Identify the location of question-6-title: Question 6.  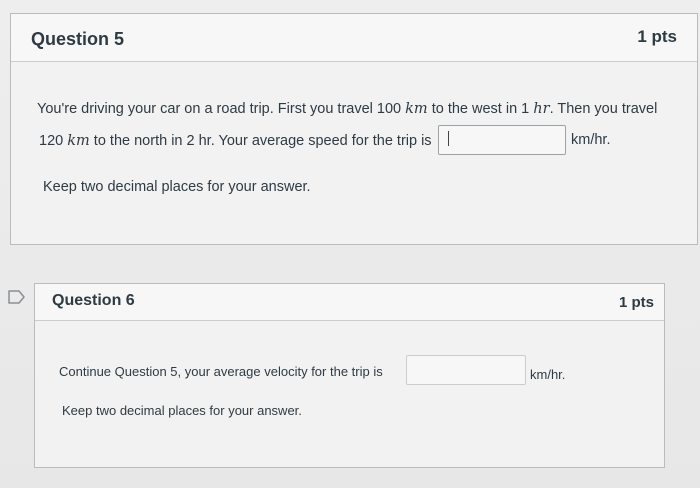
(93, 300).